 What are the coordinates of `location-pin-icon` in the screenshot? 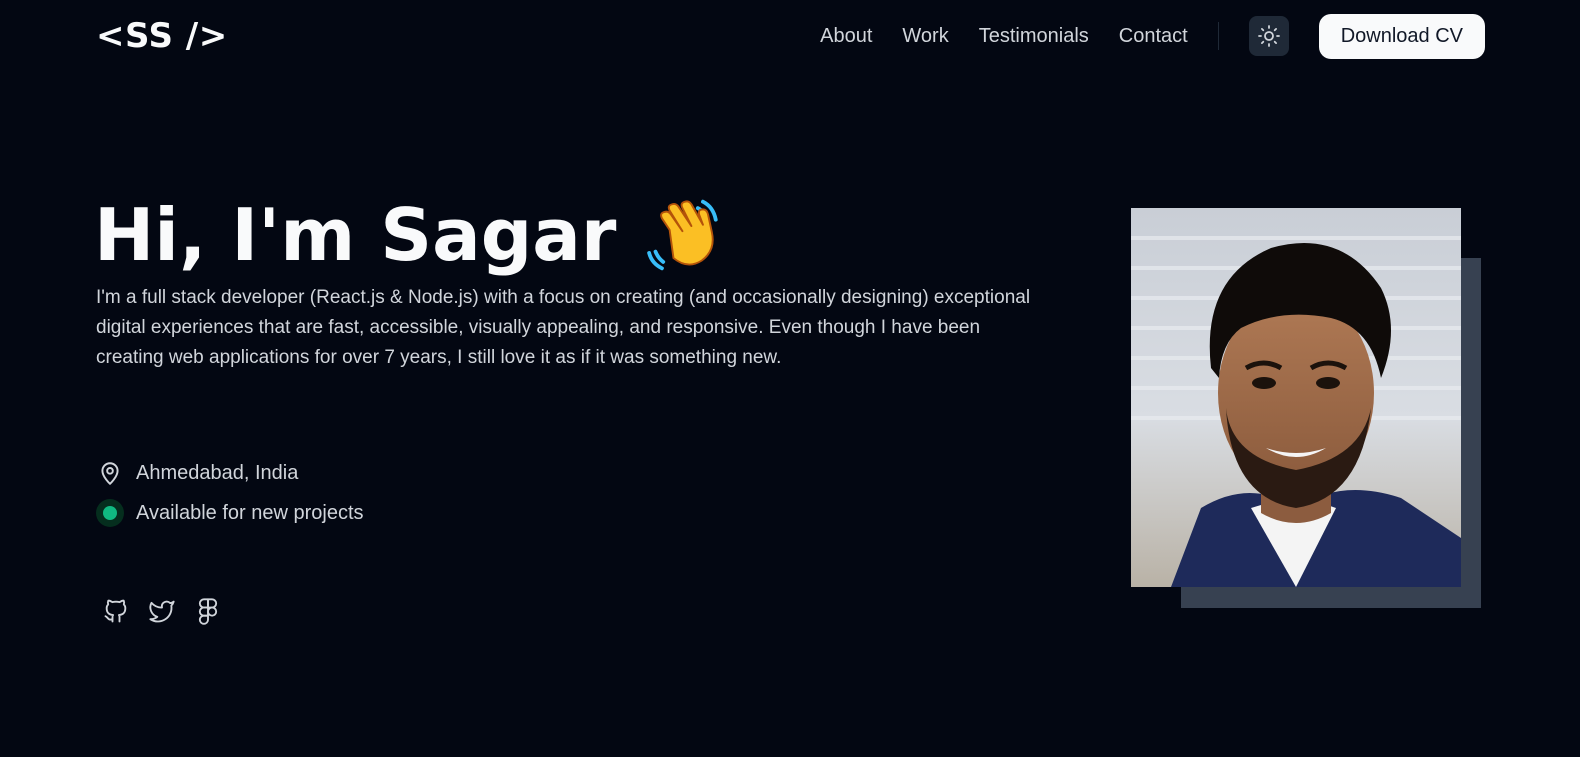 It's located at (110, 473).